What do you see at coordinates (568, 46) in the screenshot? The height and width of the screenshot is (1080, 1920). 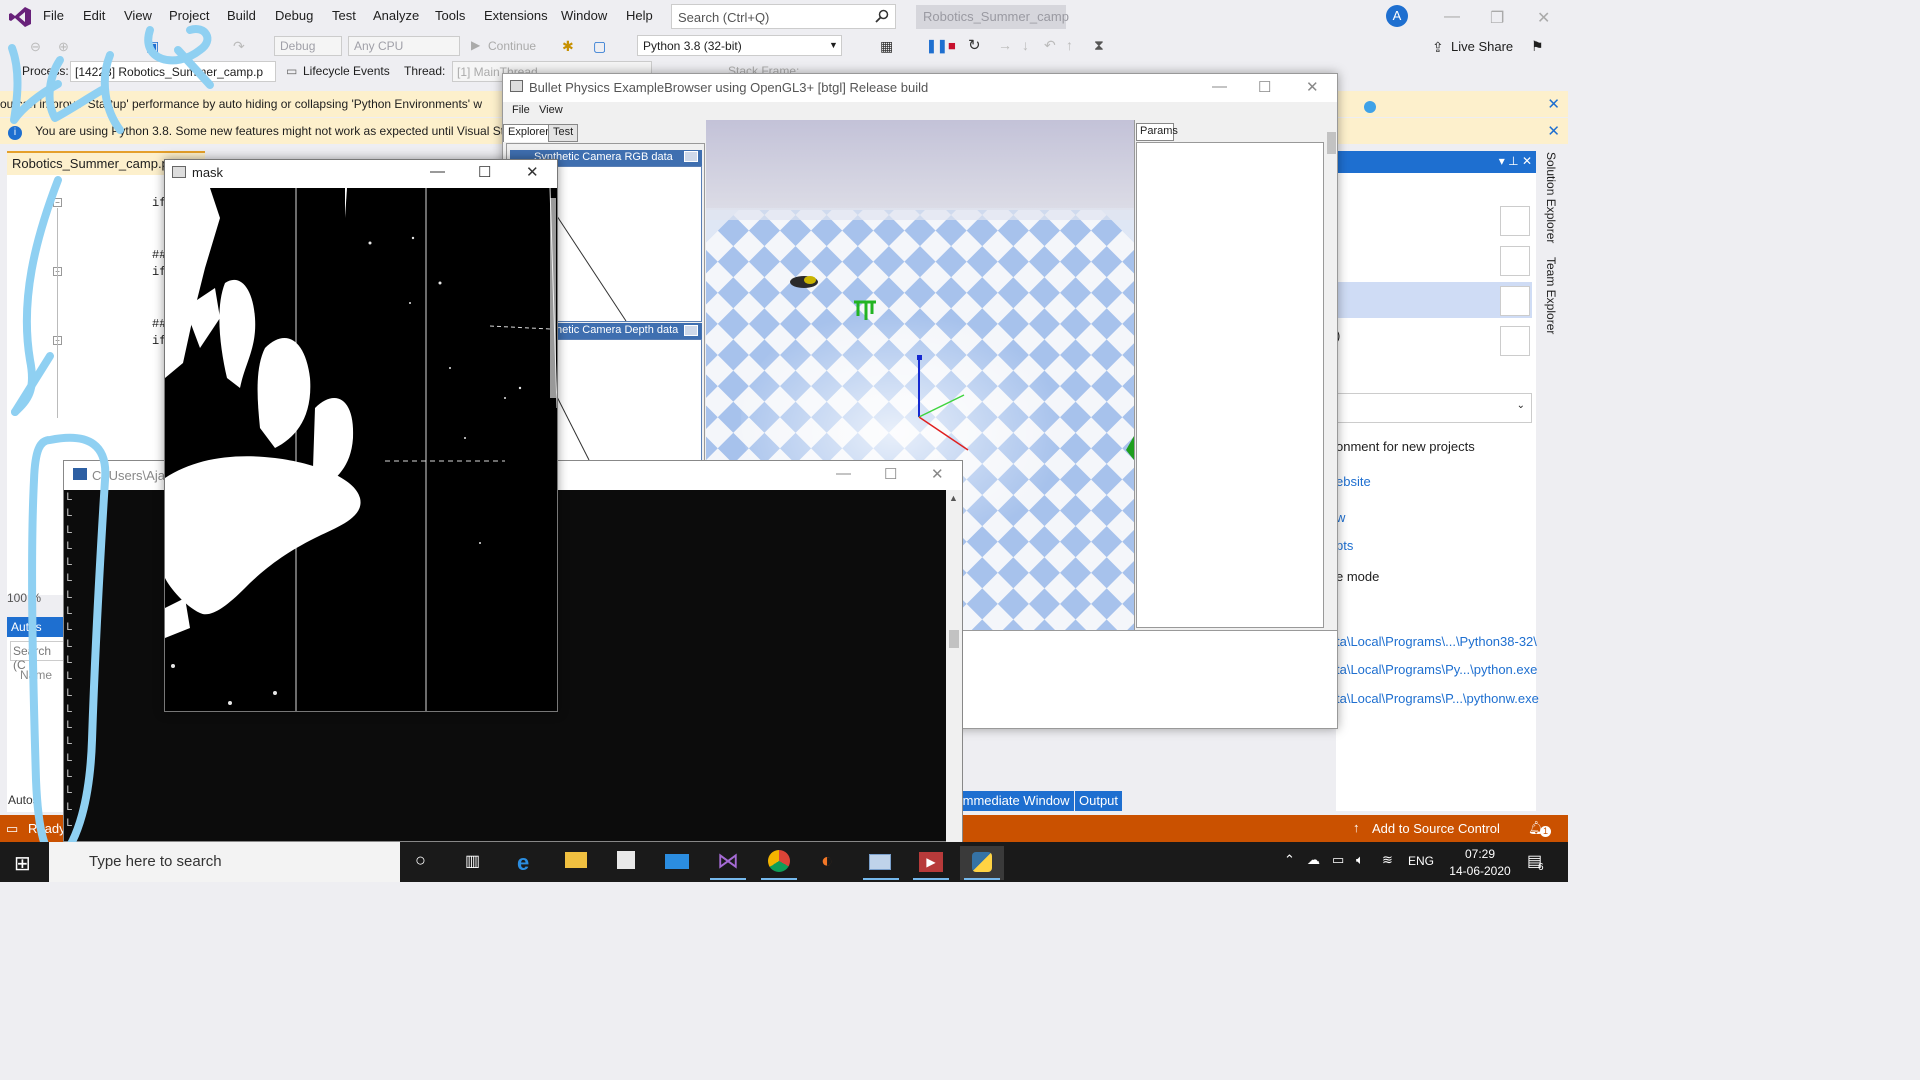 I see `process-icon: ✱` at bounding box center [568, 46].